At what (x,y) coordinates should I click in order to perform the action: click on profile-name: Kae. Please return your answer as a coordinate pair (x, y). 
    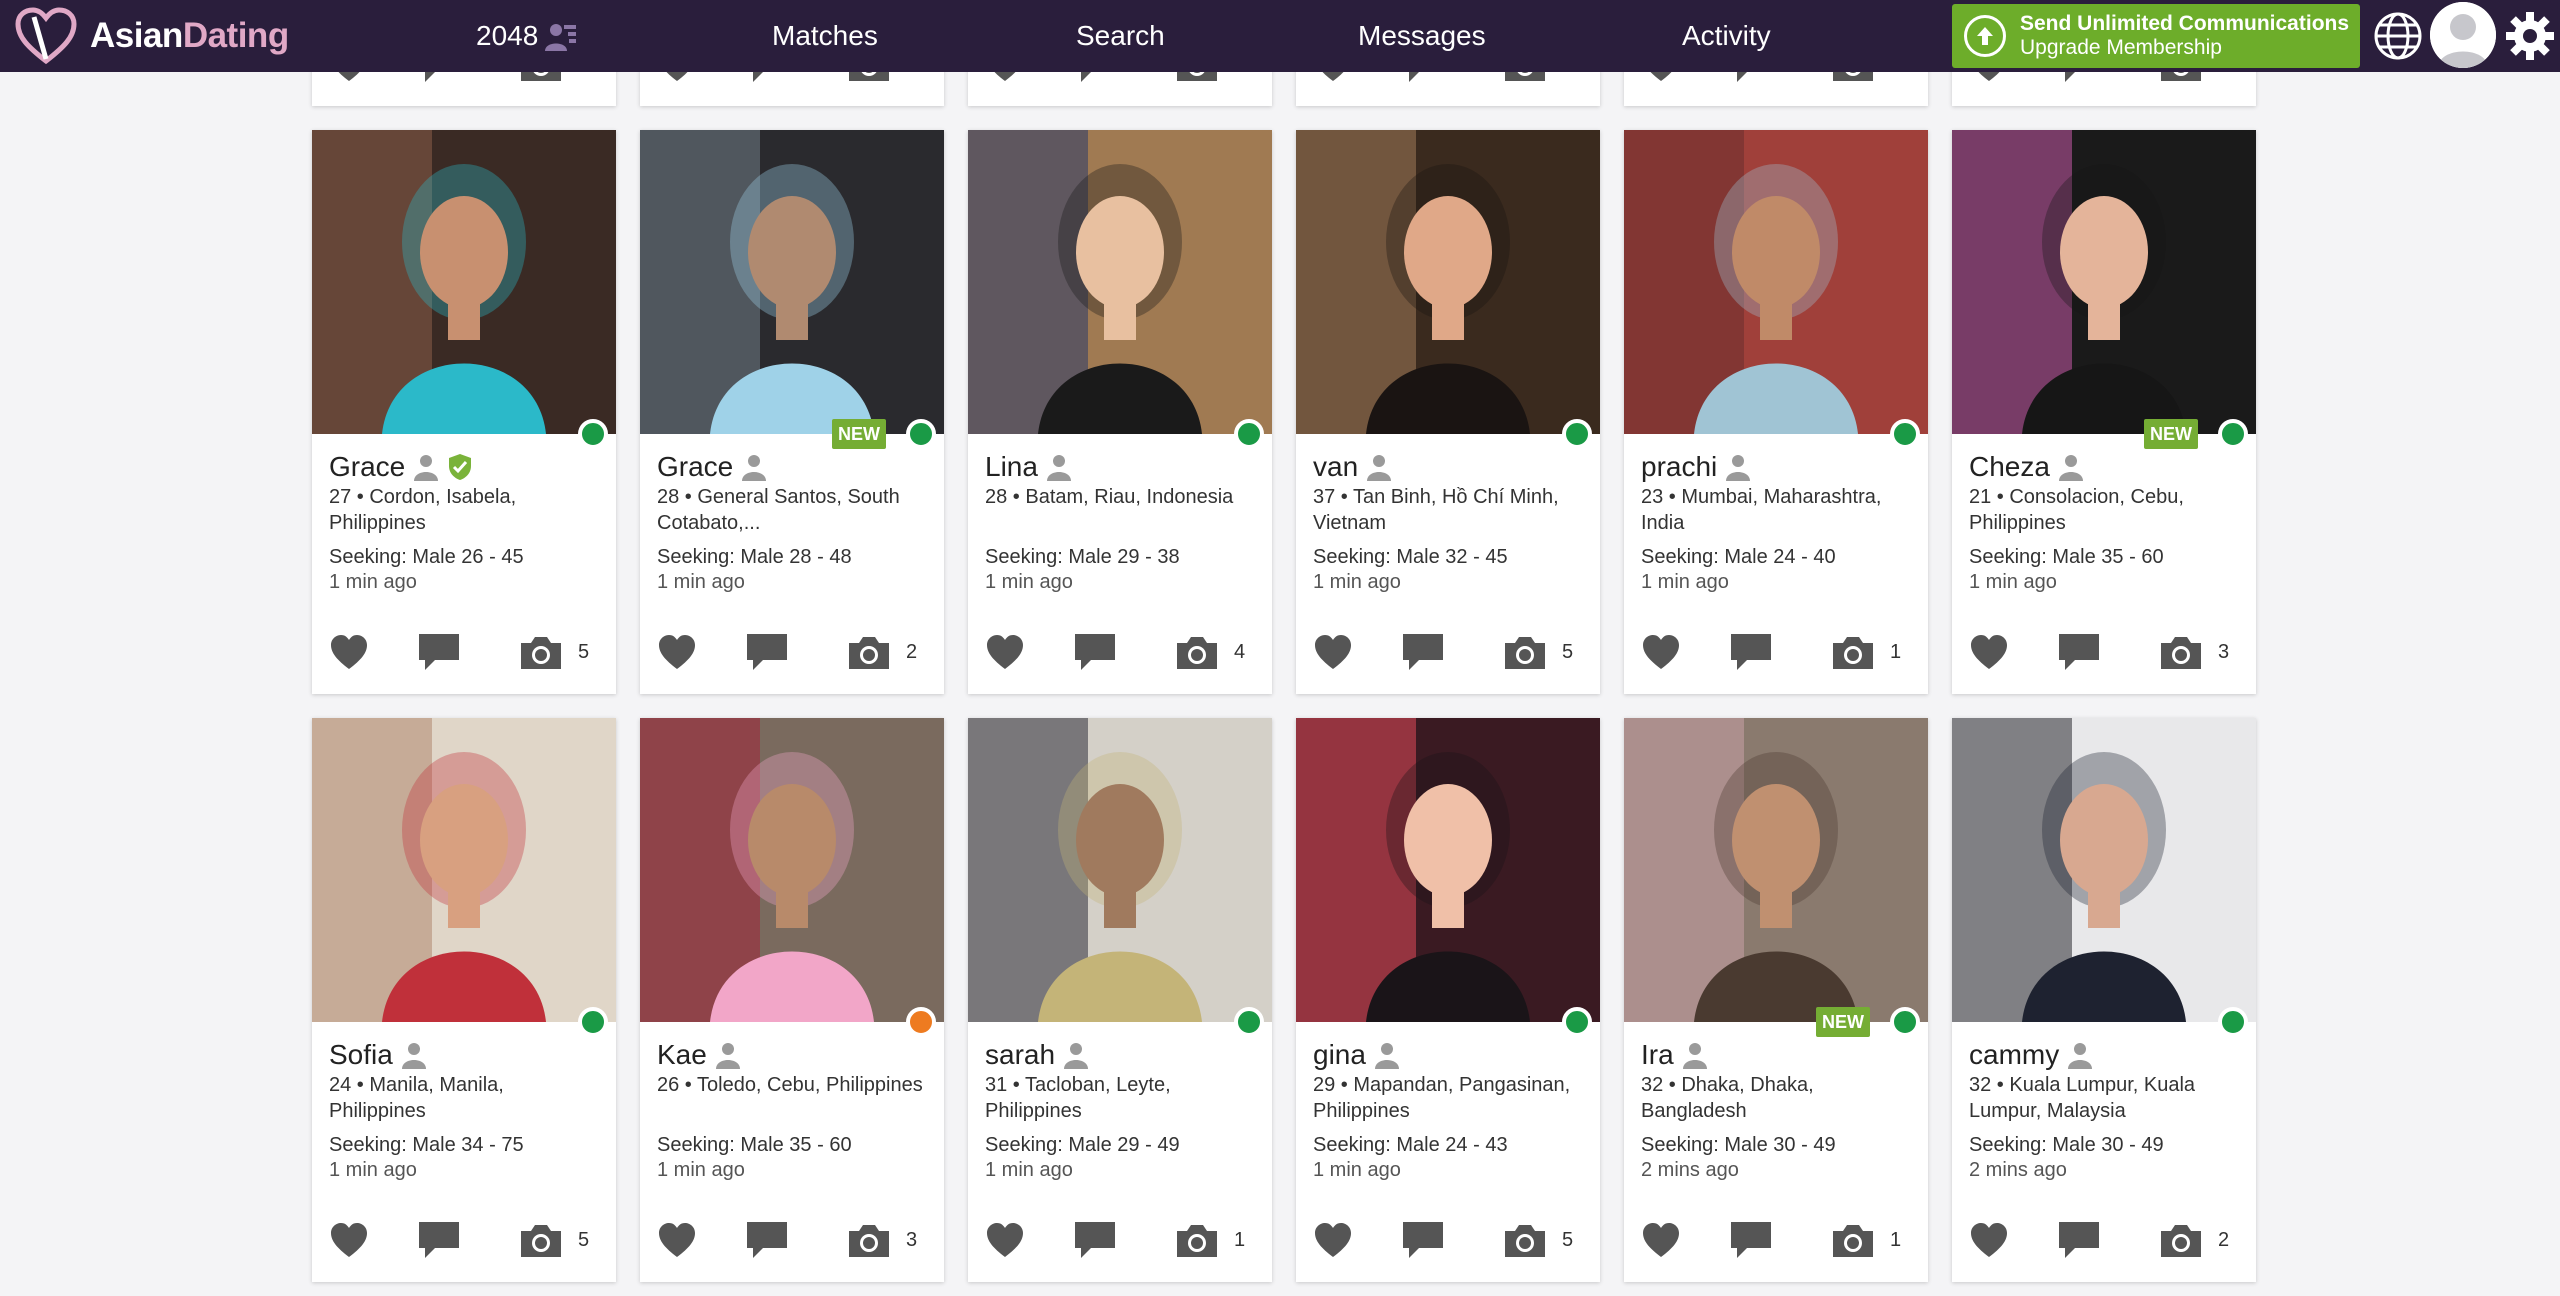
    Looking at the image, I should click on (682, 1055).